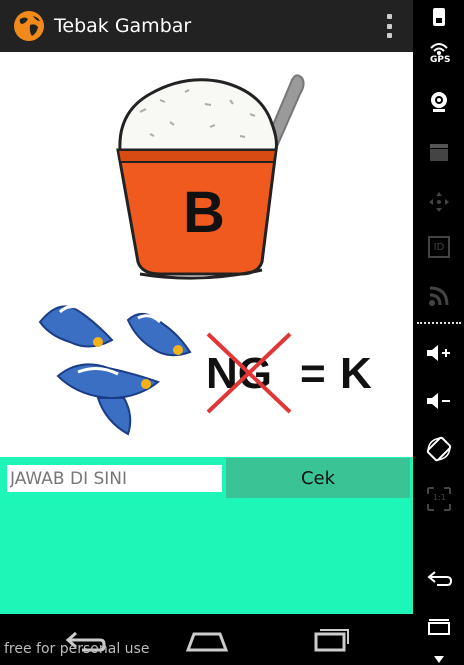 This screenshot has height=665, width=464. Describe the element at coordinates (438, 332) in the screenshot. I see `emulator-sidebar: GPS ID 1:1` at that location.